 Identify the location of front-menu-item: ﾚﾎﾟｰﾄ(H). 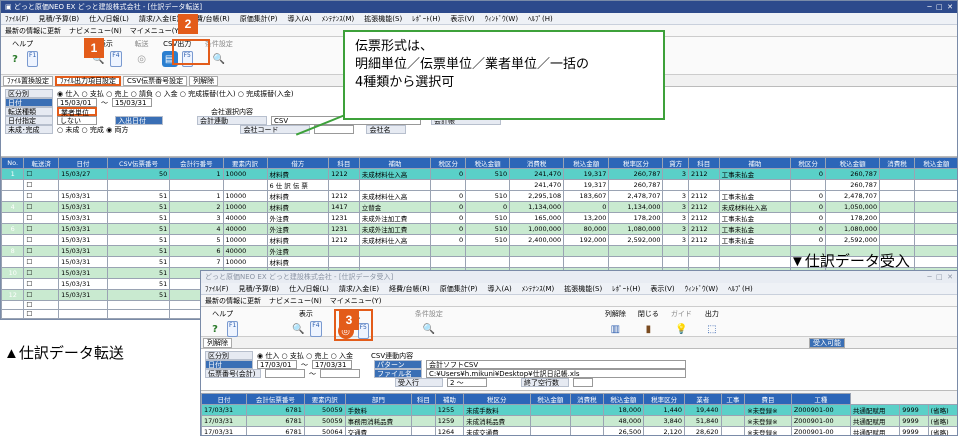
(626, 289).